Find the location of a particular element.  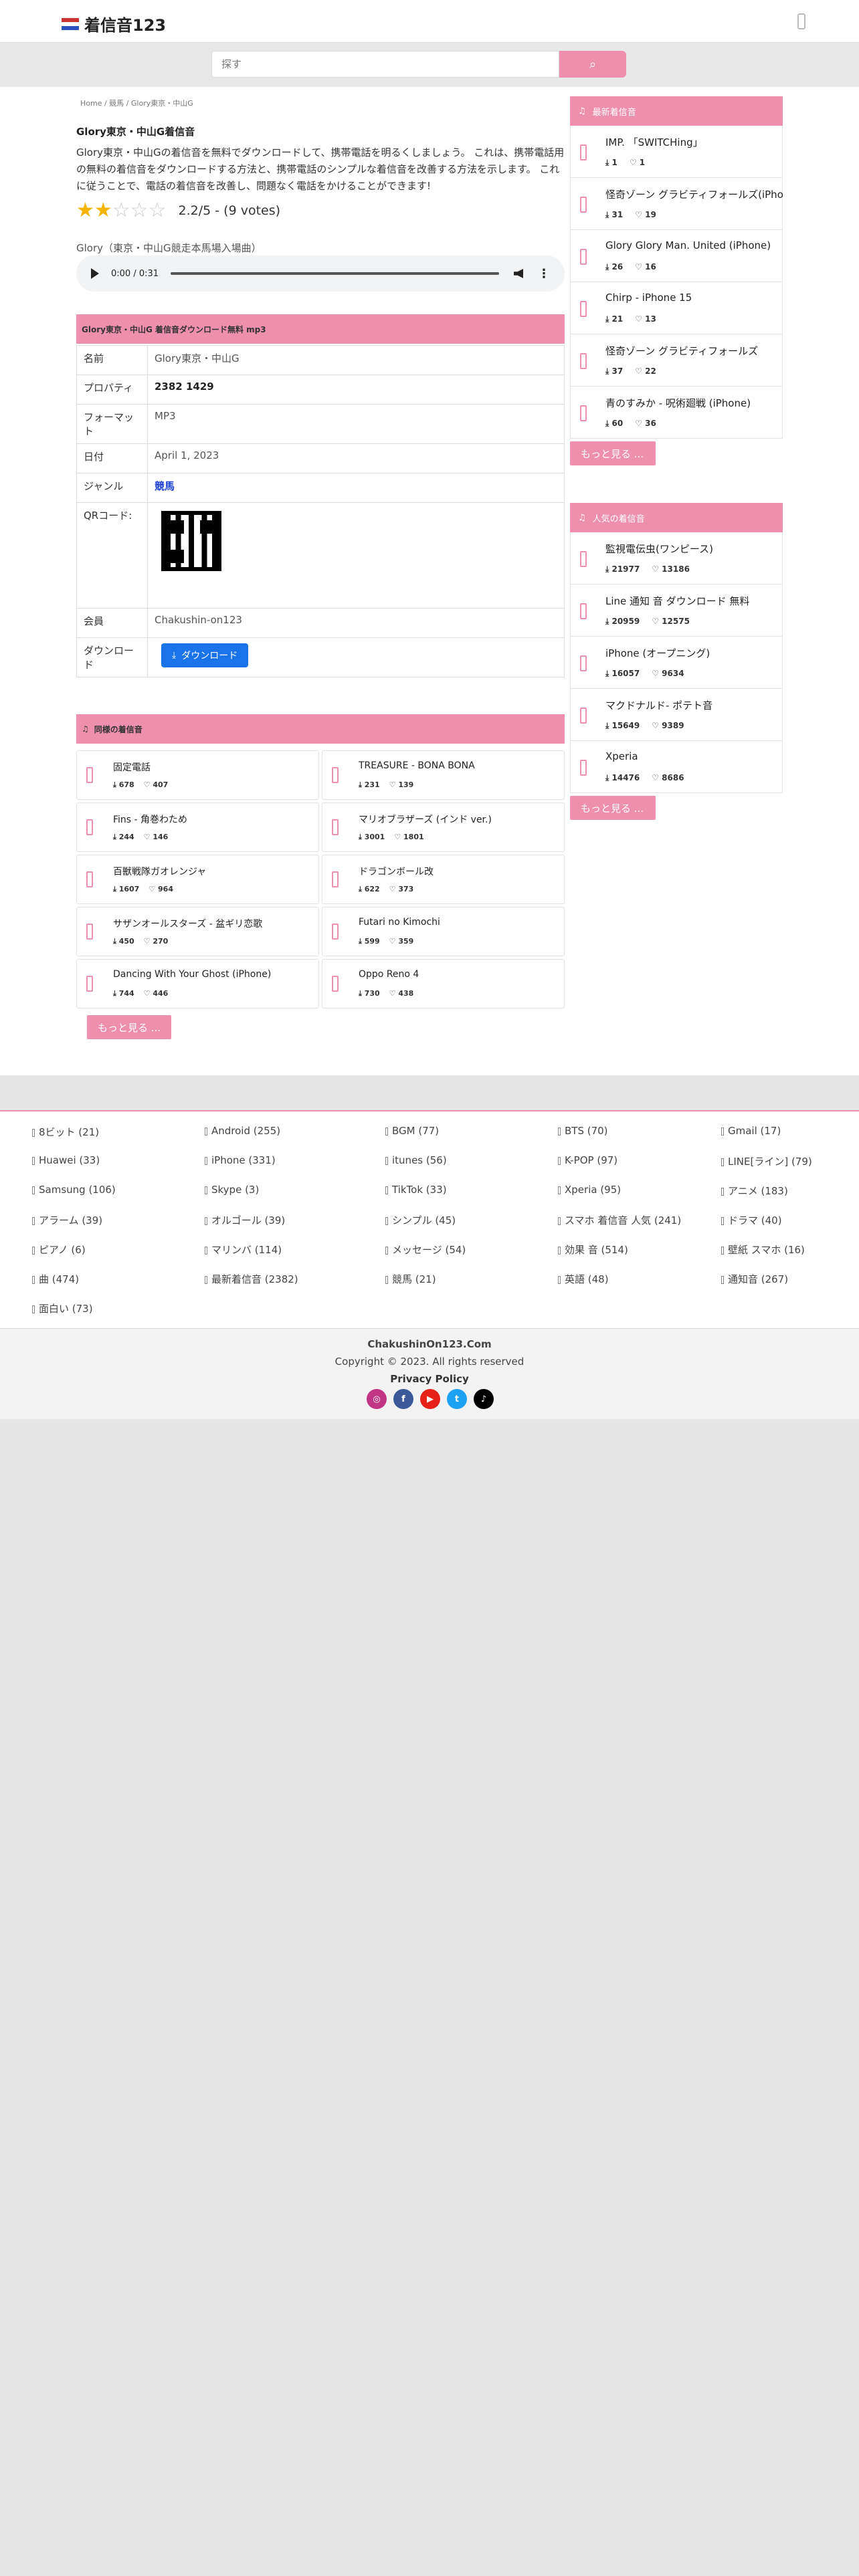

list-item: マクドナルド- ポテト音 ⤓ 15649 ♡ 9389 is located at coordinates (676, 715).